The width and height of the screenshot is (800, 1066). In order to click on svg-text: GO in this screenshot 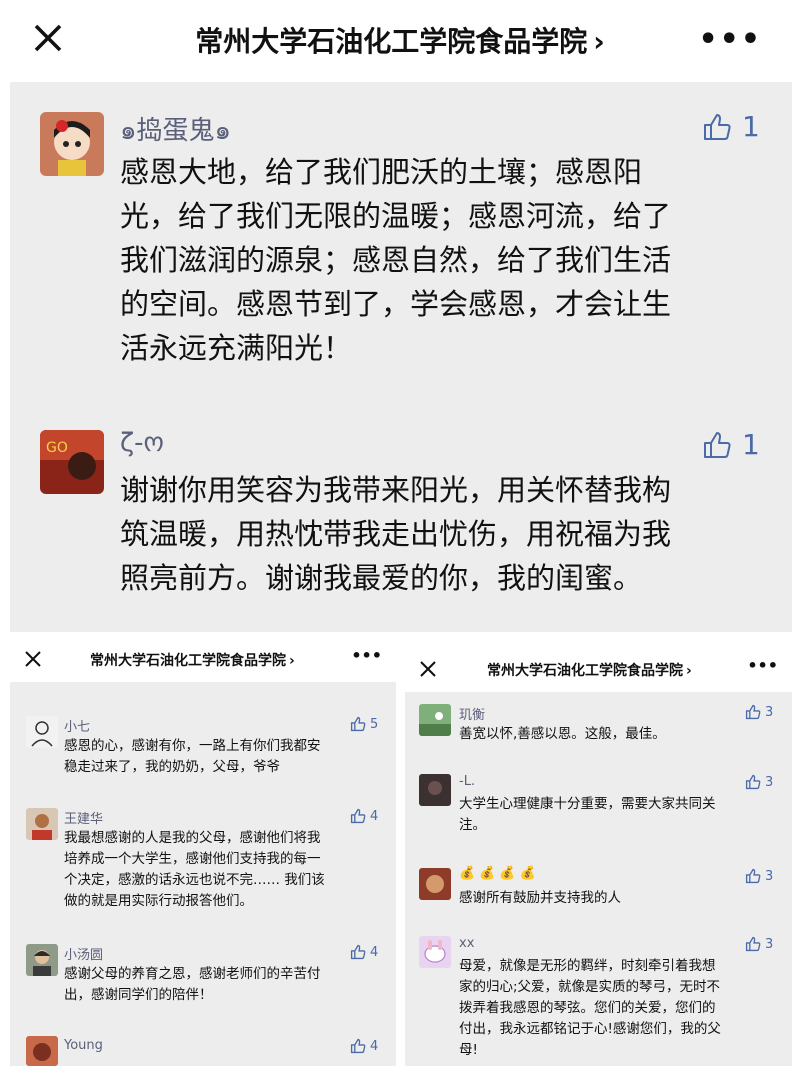, I will do `click(57, 448)`.